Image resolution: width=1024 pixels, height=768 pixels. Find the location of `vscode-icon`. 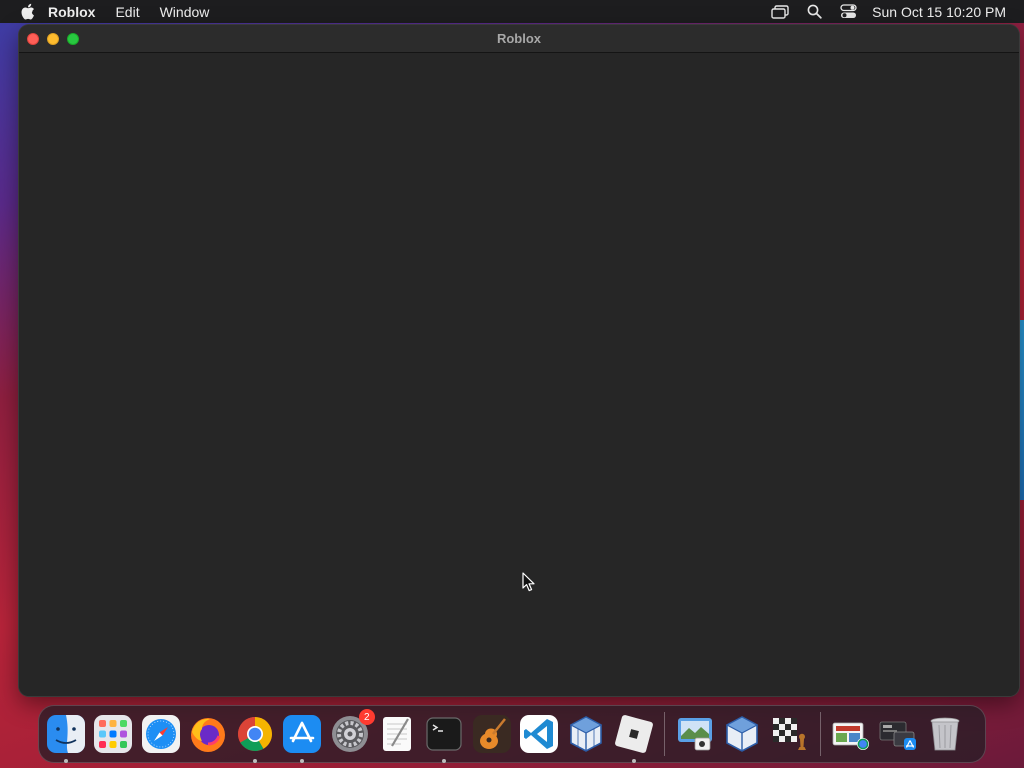

vscode-icon is located at coordinates (538, 734).